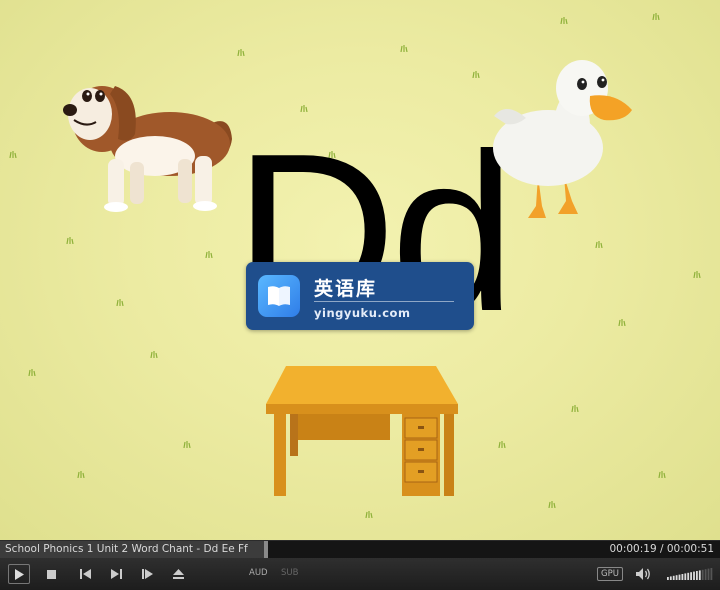 The image size is (720, 590). I want to click on next-button, so click(116, 574).